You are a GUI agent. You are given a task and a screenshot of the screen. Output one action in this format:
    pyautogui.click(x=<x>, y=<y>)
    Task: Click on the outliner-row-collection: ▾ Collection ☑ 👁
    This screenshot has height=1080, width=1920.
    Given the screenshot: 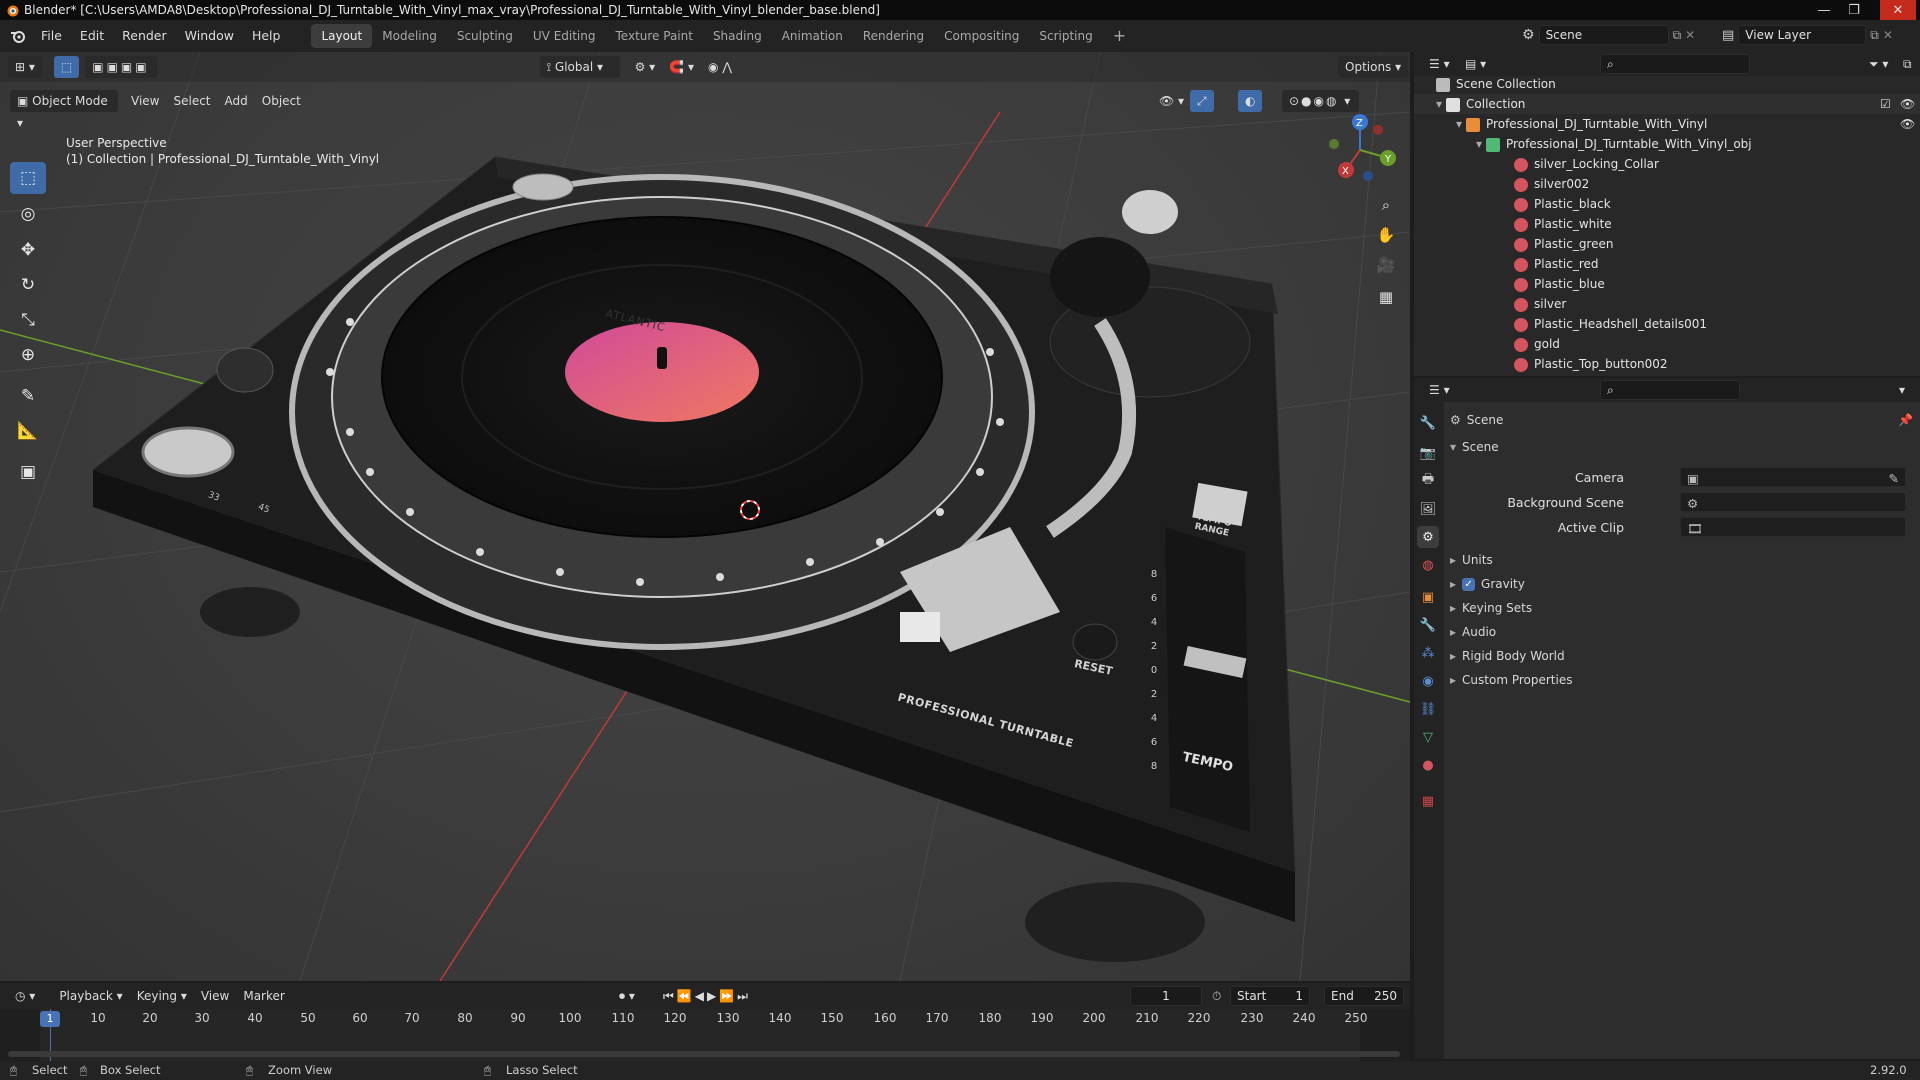 What is the action you would take?
    pyautogui.click(x=1667, y=104)
    